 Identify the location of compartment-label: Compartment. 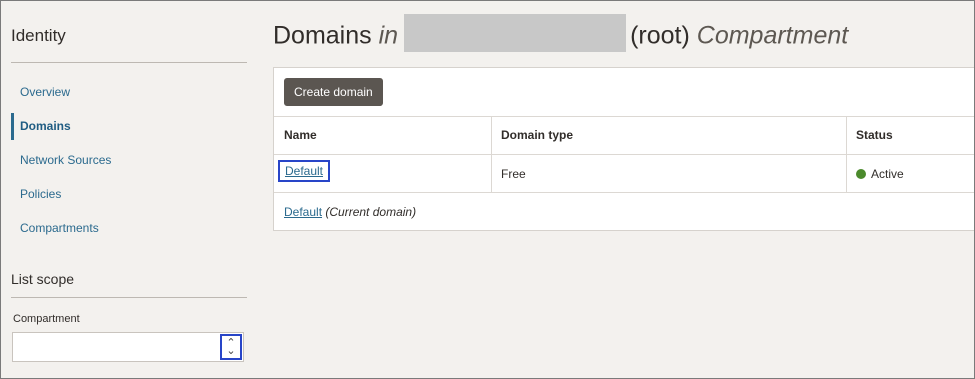
(46, 319).